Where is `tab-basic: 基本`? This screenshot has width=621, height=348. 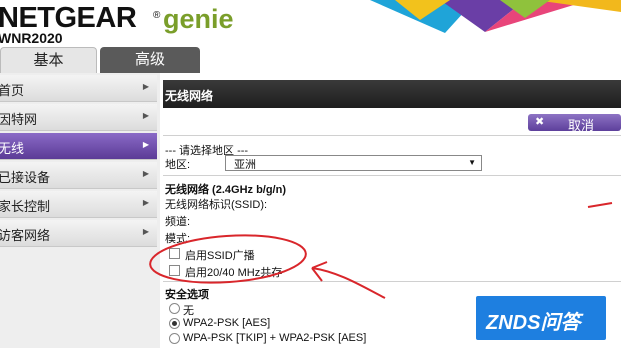 tab-basic: 基本 is located at coordinates (48, 60).